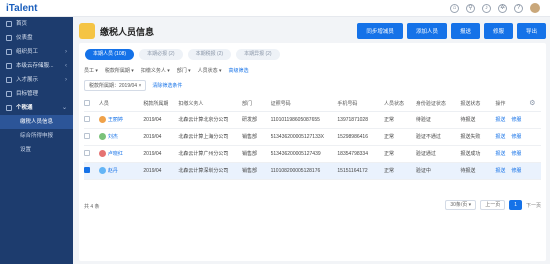  What do you see at coordinates (22, 24) in the screenshot?
I see `sidebar-item-label: 首页` at bounding box center [22, 24].